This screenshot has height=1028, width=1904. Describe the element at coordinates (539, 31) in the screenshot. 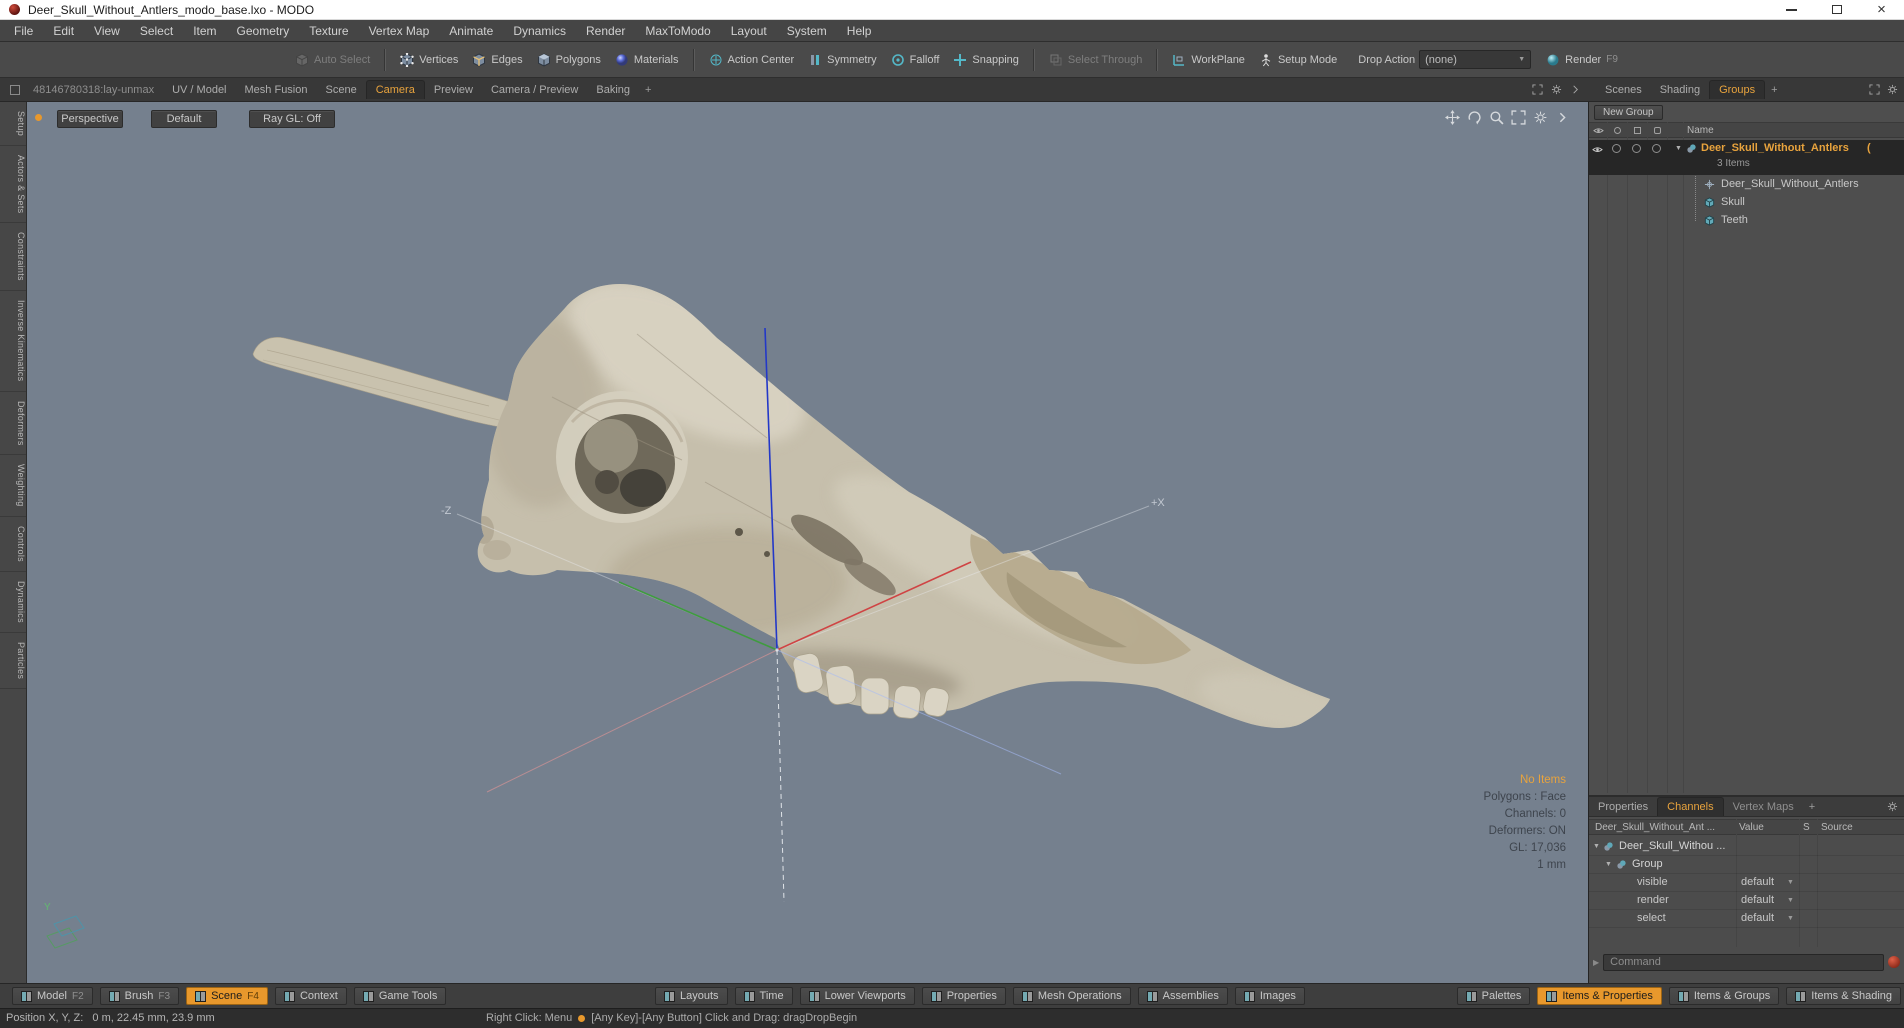

I see `menu-dynamics: Dynamics` at that location.